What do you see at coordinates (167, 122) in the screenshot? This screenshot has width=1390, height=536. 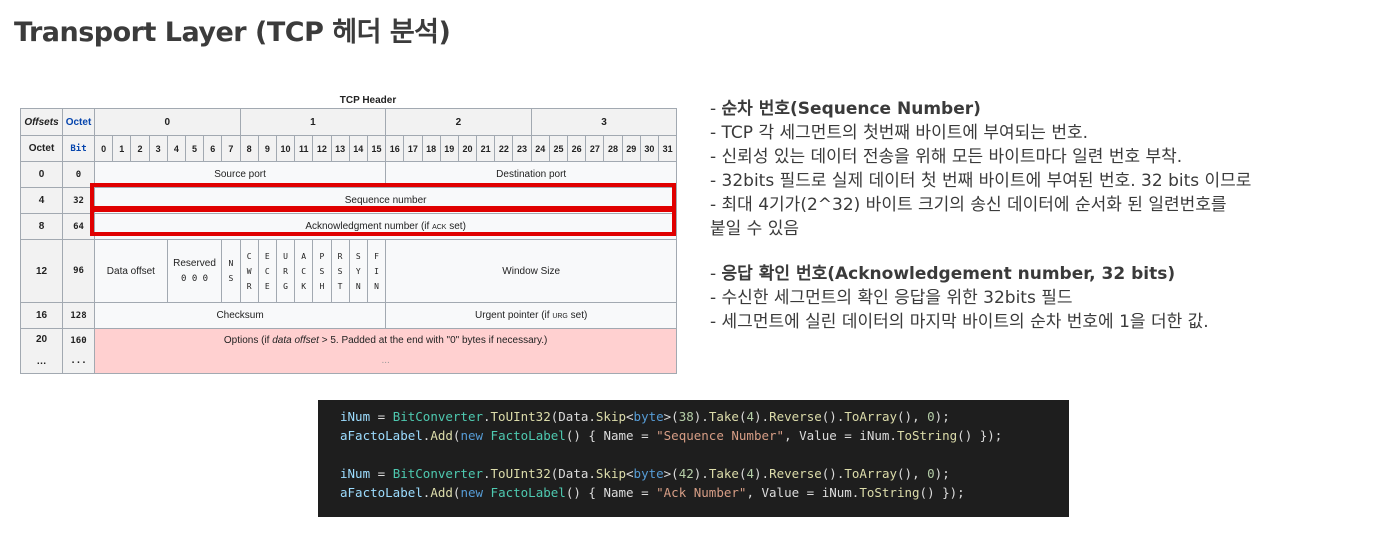 I see `octet-header: 0` at bounding box center [167, 122].